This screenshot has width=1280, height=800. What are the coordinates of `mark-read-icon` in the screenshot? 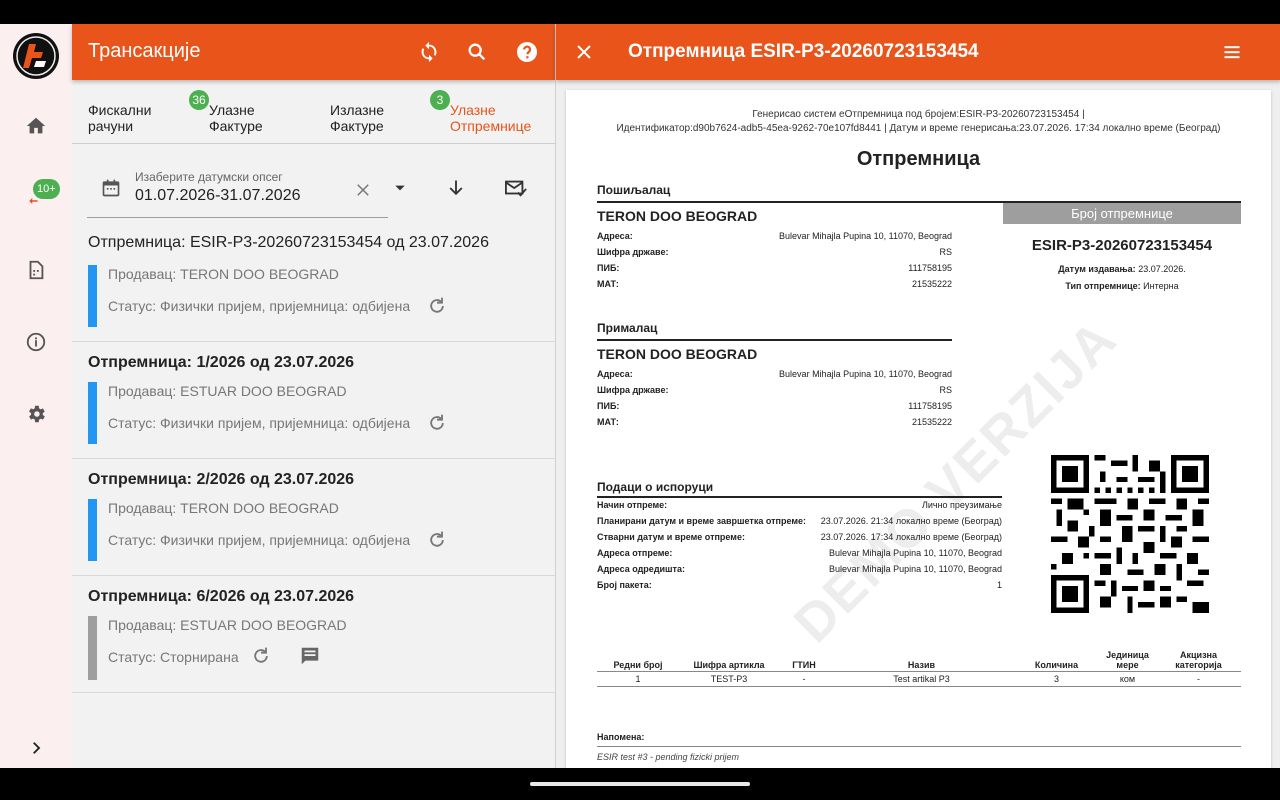 It's located at (516, 188).